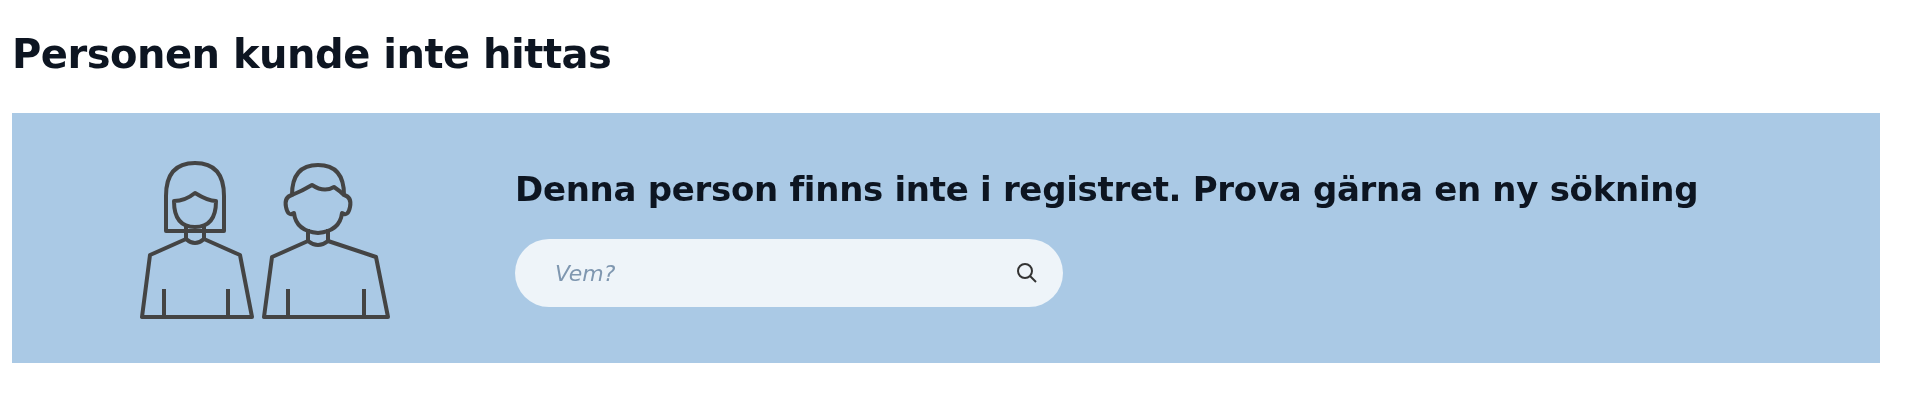 The height and width of the screenshot is (407, 1920). Describe the element at coordinates (312, 54) in the screenshot. I see `page-heading: Personen kunde inte hittas` at that location.